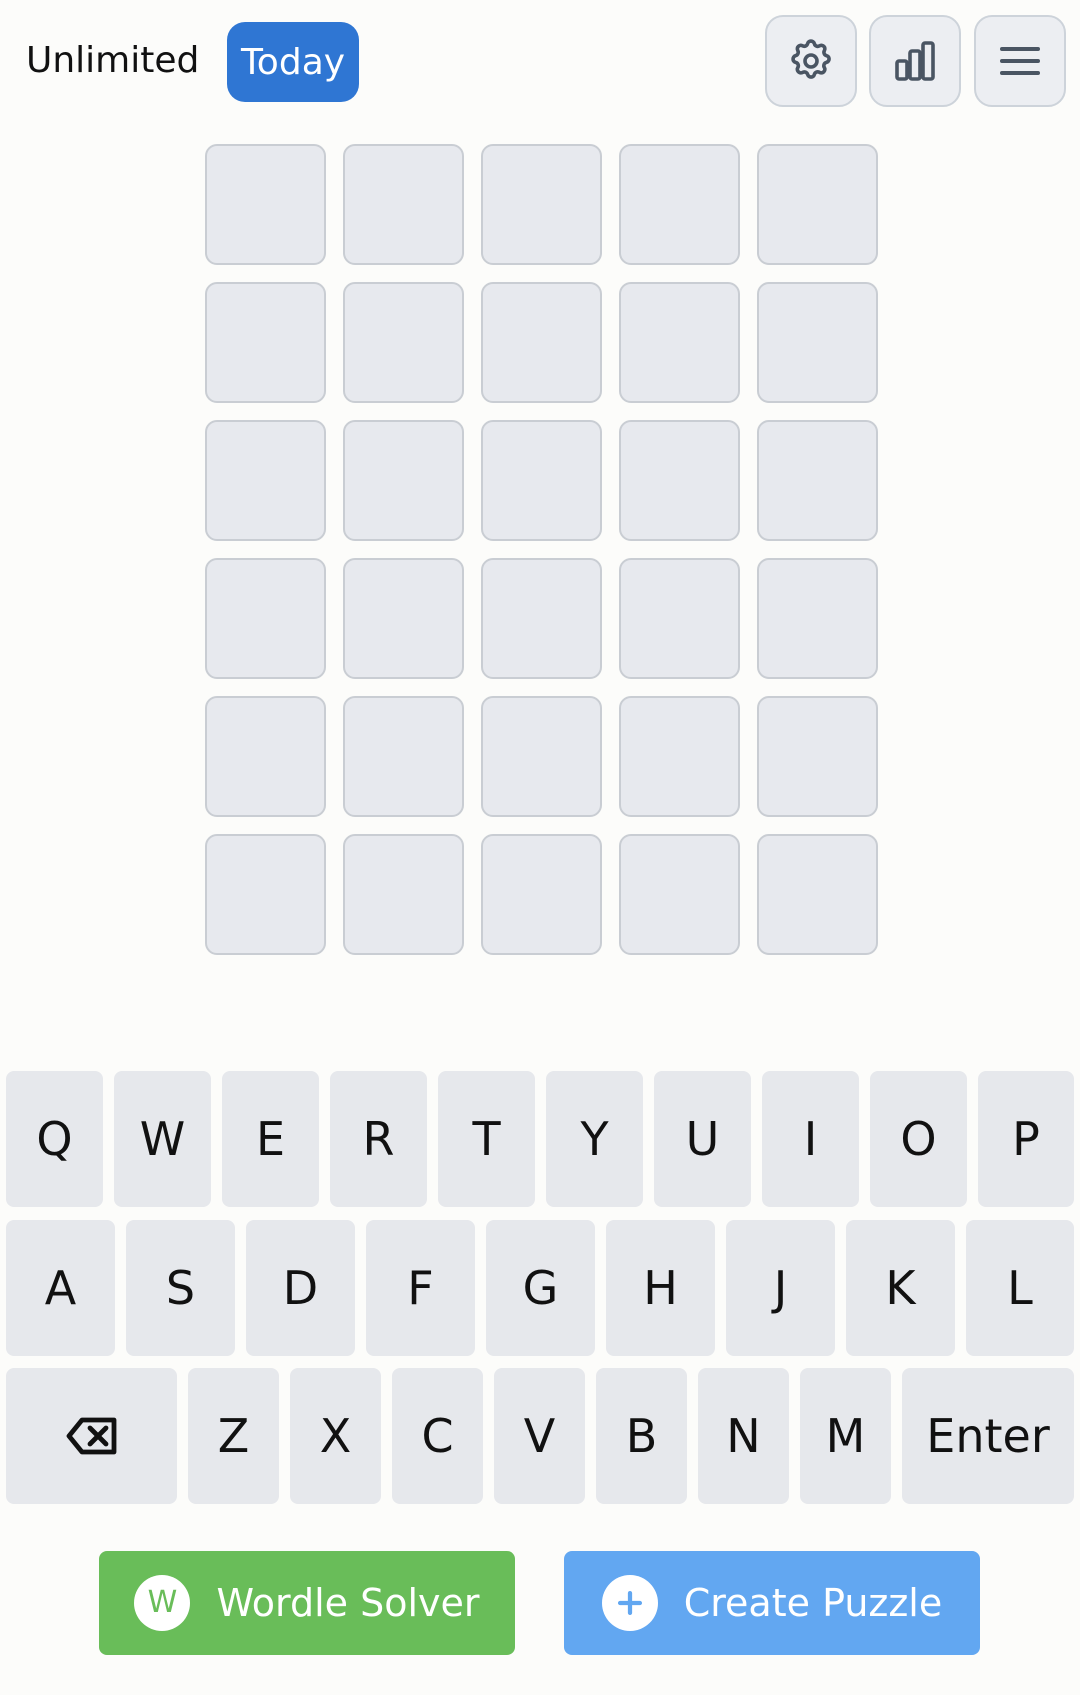 This screenshot has width=1080, height=1695. Describe the element at coordinates (300, 1288) in the screenshot. I see `key-d: D` at that location.